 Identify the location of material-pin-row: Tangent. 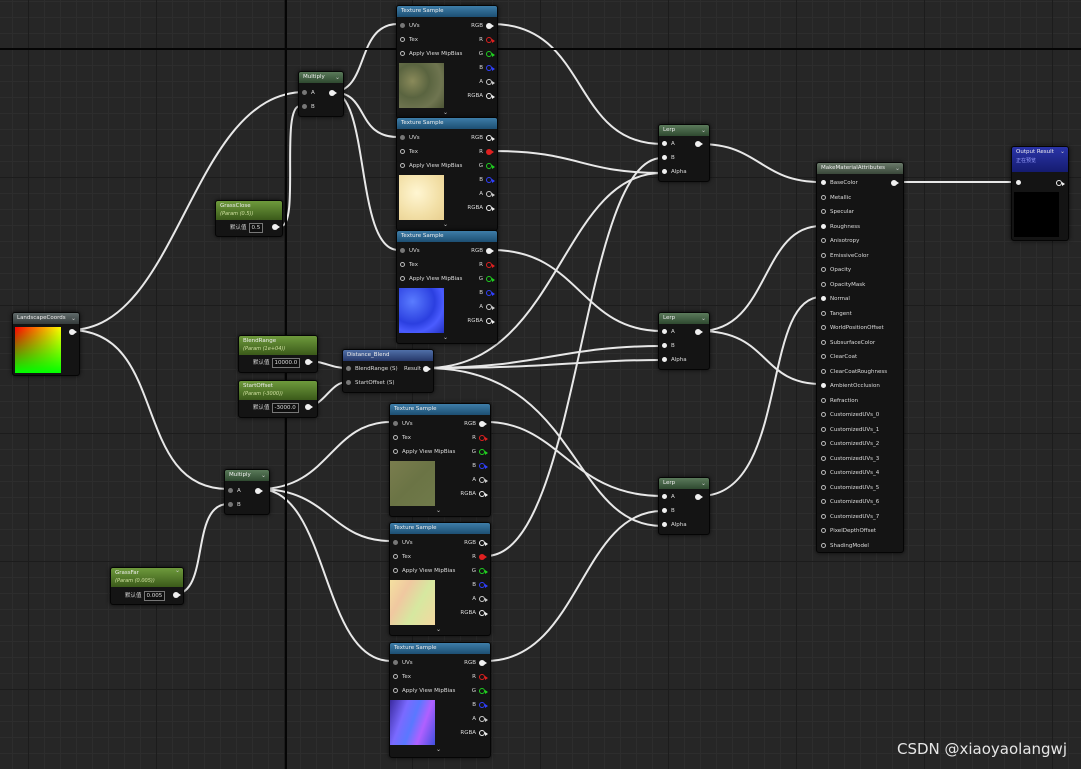
(836, 314).